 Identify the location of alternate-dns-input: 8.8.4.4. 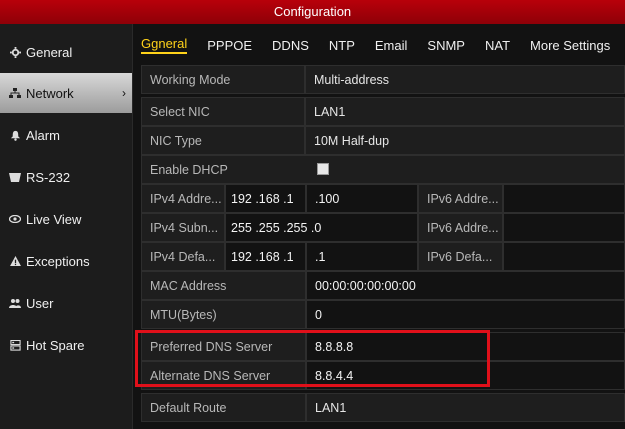
(465, 375).